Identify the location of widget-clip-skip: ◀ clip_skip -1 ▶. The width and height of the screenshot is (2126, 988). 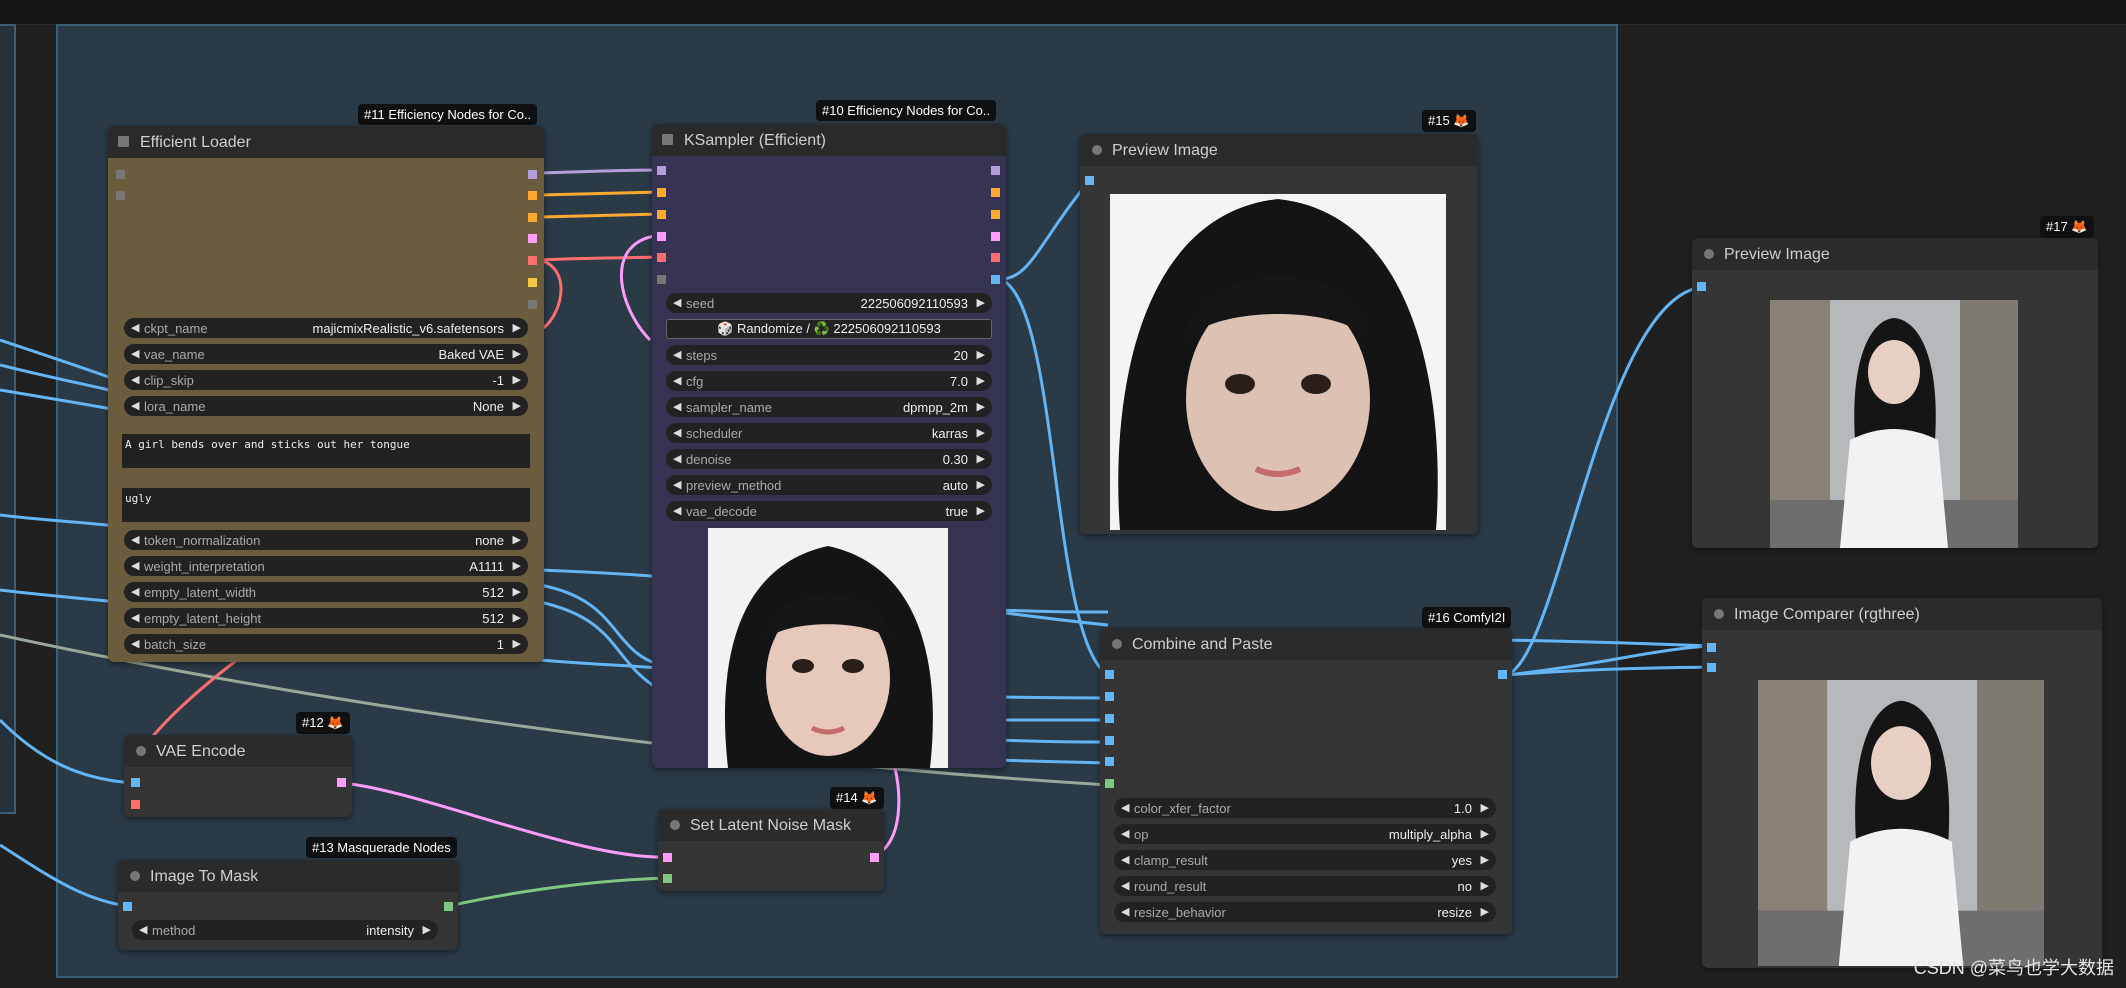
(326, 380).